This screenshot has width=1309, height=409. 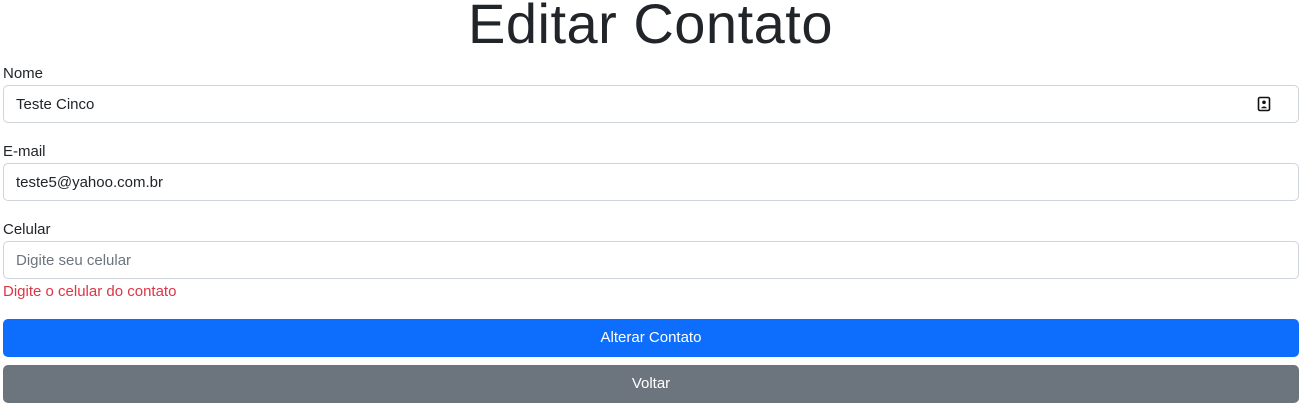 I want to click on celular-input, so click(x=651, y=260).